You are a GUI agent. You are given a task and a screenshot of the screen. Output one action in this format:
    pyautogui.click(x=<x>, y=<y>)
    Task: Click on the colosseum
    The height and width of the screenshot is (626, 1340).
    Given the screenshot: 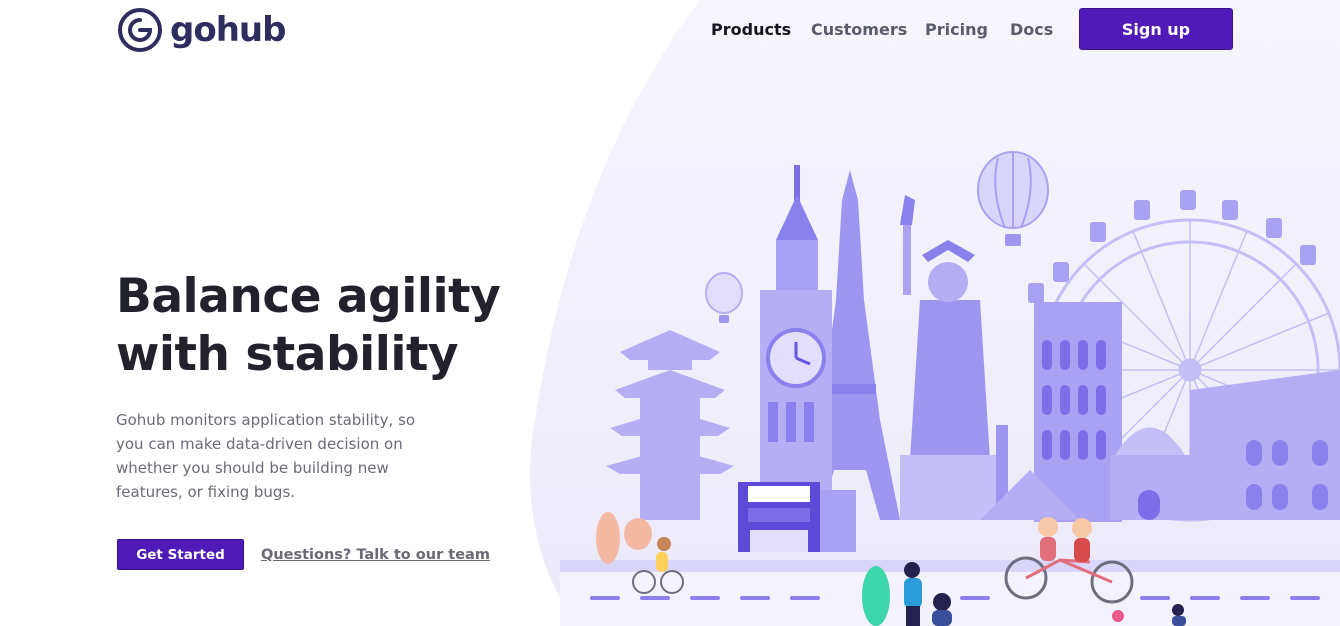 What is the action you would take?
    pyautogui.click(x=1265, y=445)
    